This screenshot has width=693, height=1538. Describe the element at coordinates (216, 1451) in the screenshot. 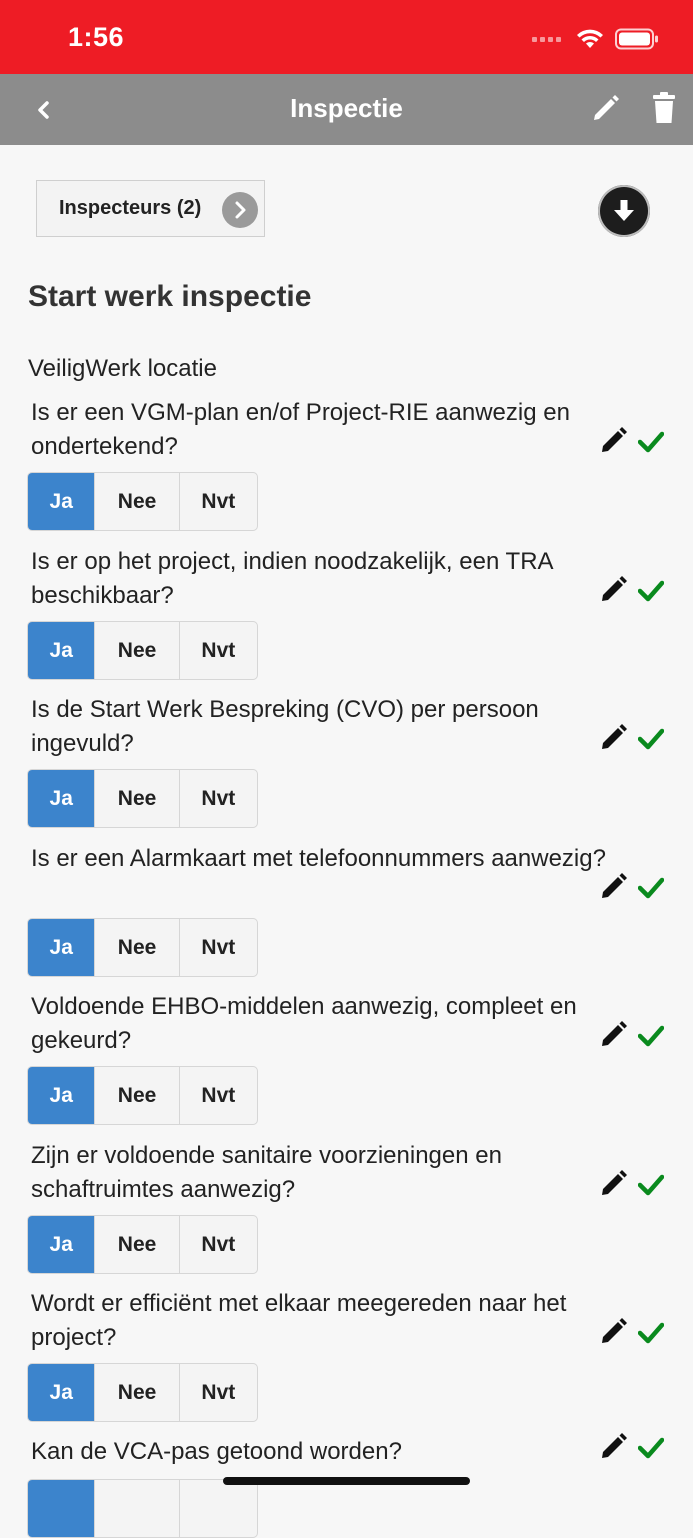

I see `question-text: Kan de VCA-pas getoond worden?` at that location.